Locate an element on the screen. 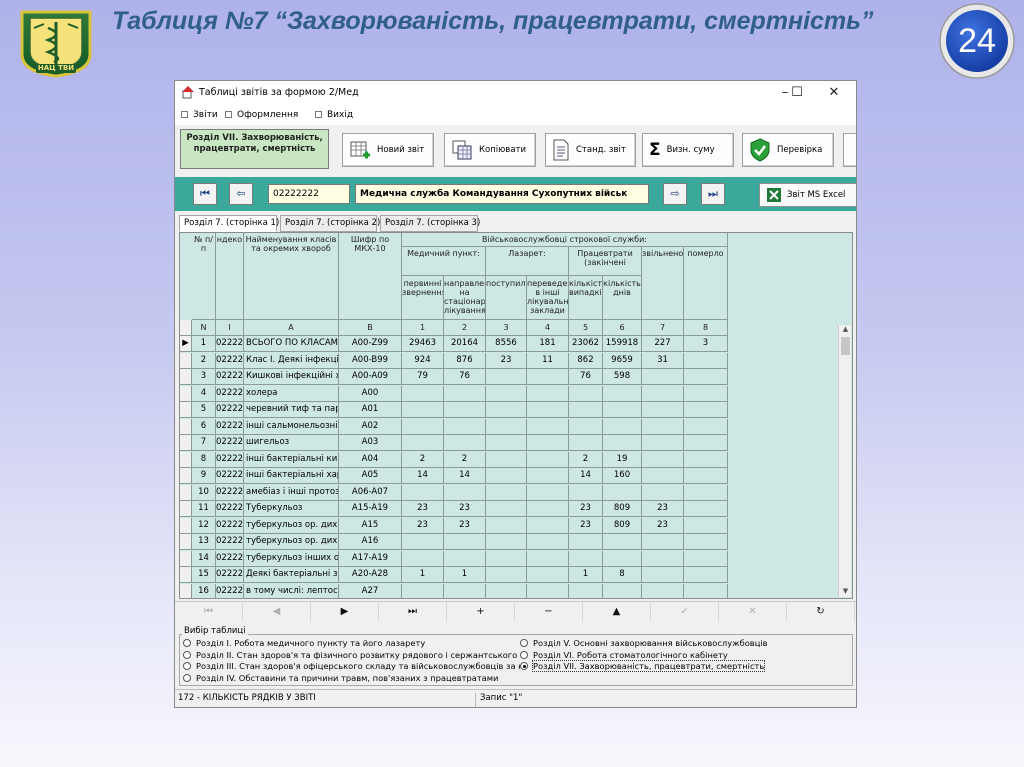 The height and width of the screenshot is (767, 1024). cancel-record-button: ✕ is located at coordinates (753, 612).